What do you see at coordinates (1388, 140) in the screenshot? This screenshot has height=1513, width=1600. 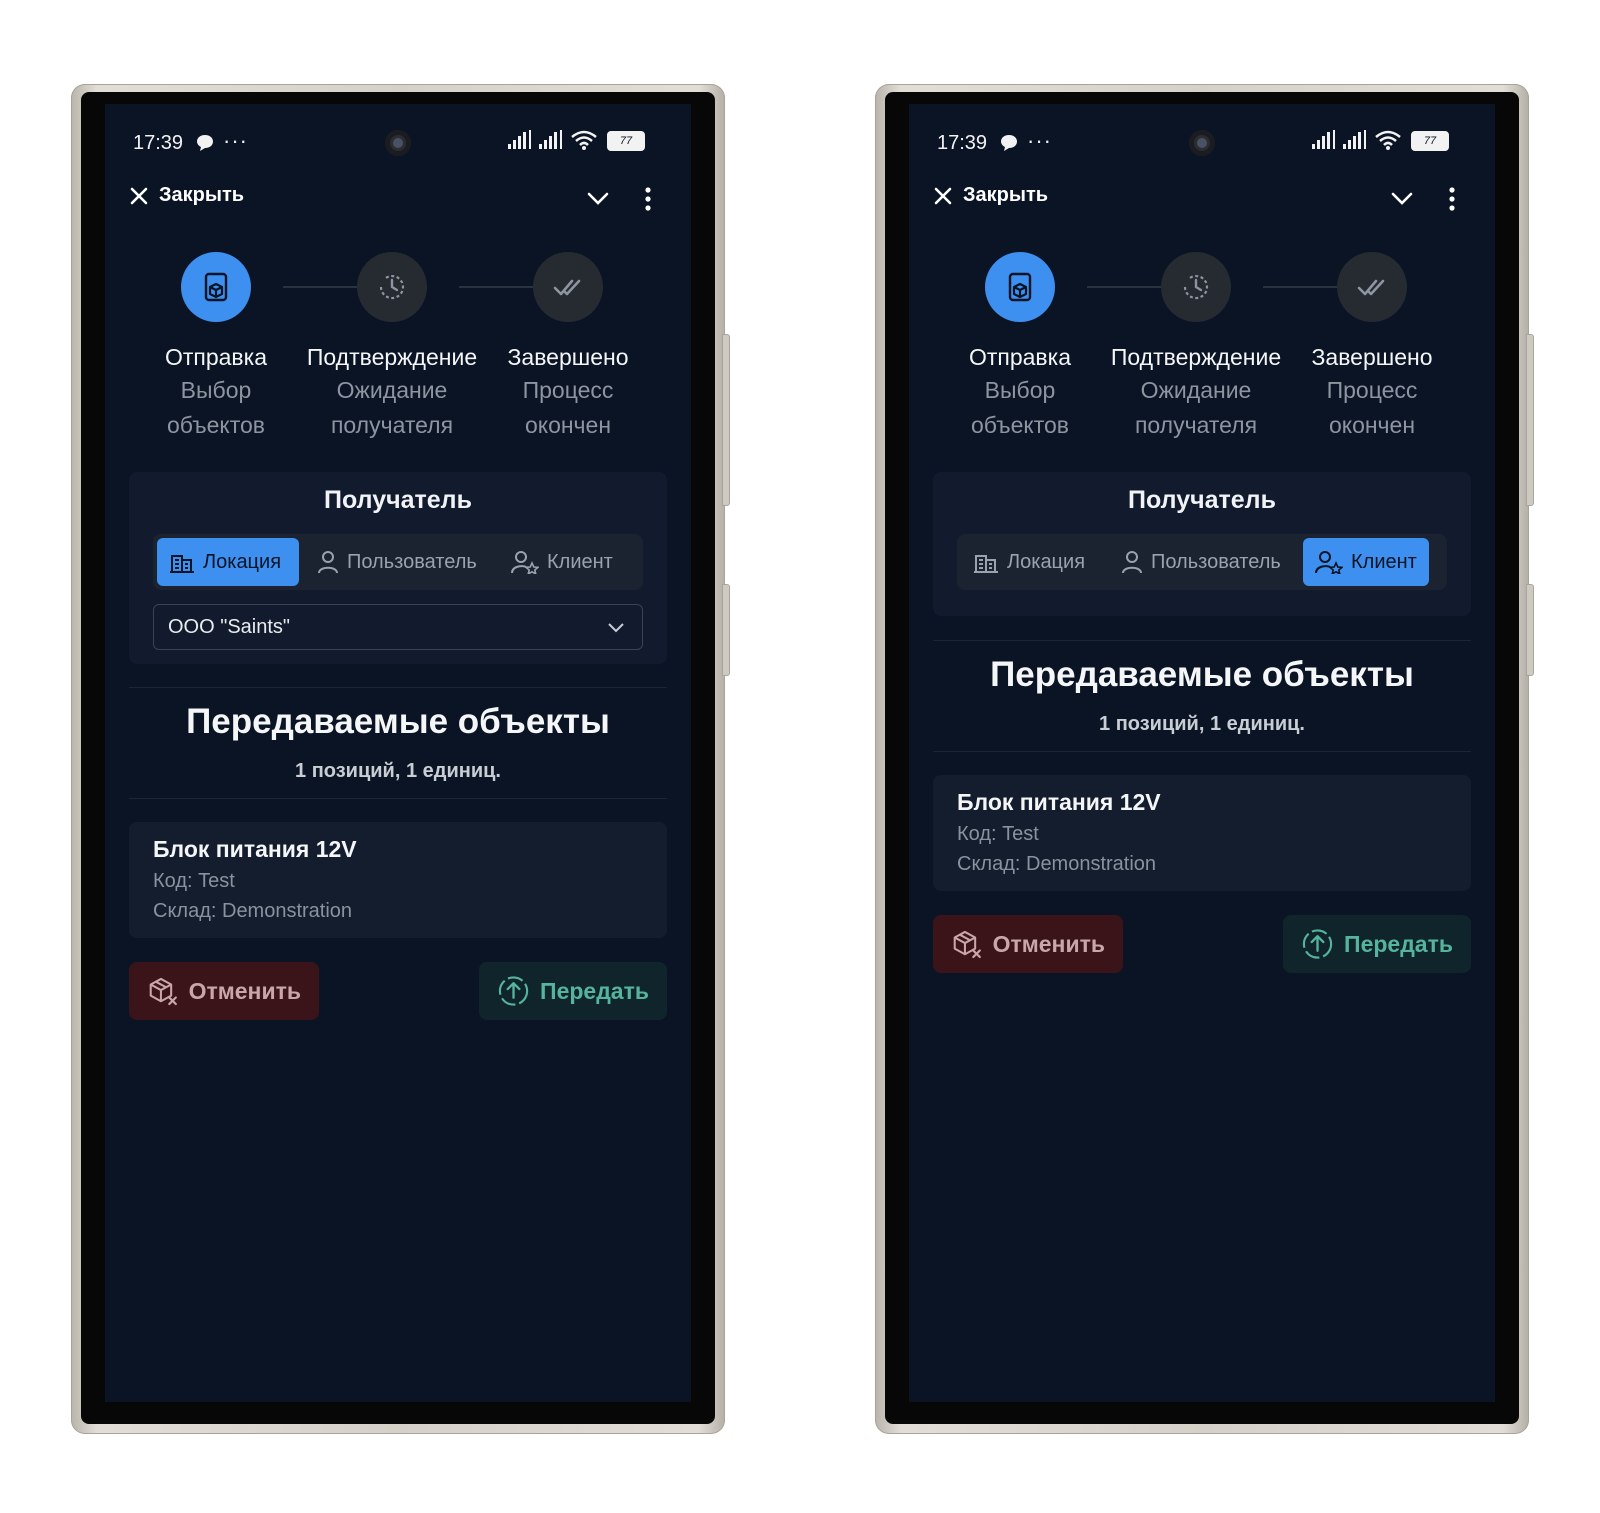 I see `wifi-icon` at bounding box center [1388, 140].